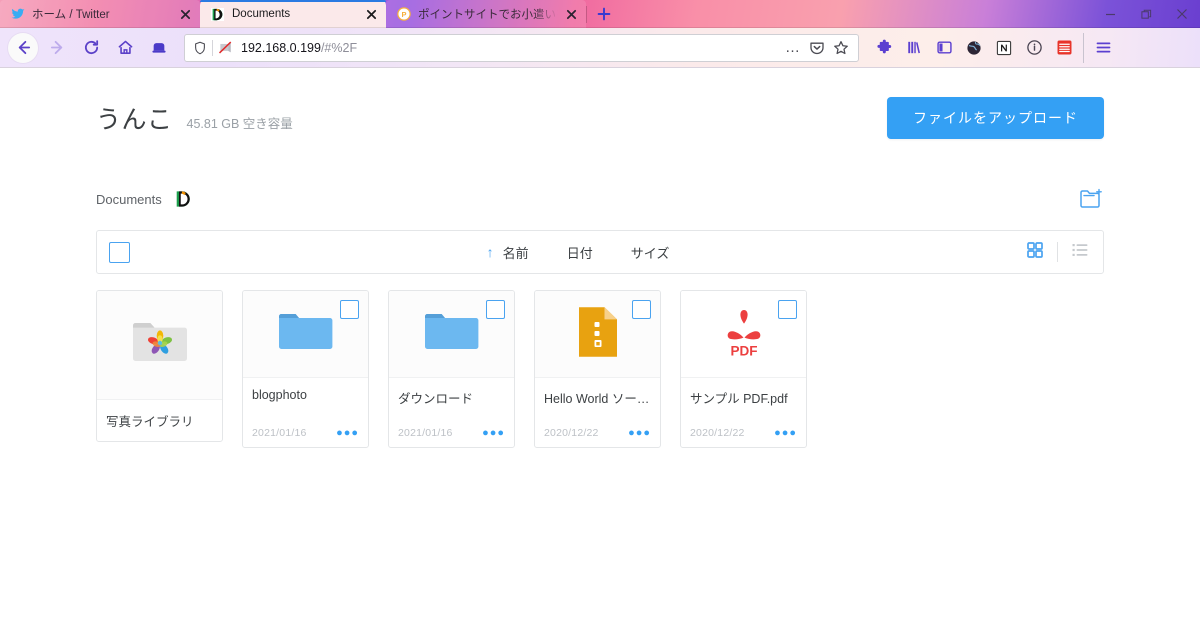 The height and width of the screenshot is (640, 1200). What do you see at coordinates (119, 252) in the screenshot?
I see `select-all-checkbox` at bounding box center [119, 252].